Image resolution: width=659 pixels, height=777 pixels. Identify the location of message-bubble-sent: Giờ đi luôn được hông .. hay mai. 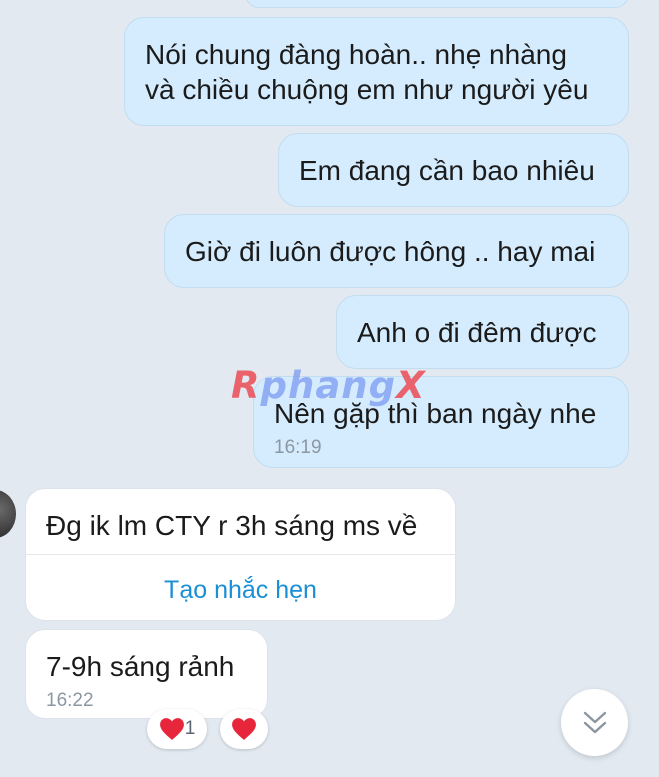
(396, 251).